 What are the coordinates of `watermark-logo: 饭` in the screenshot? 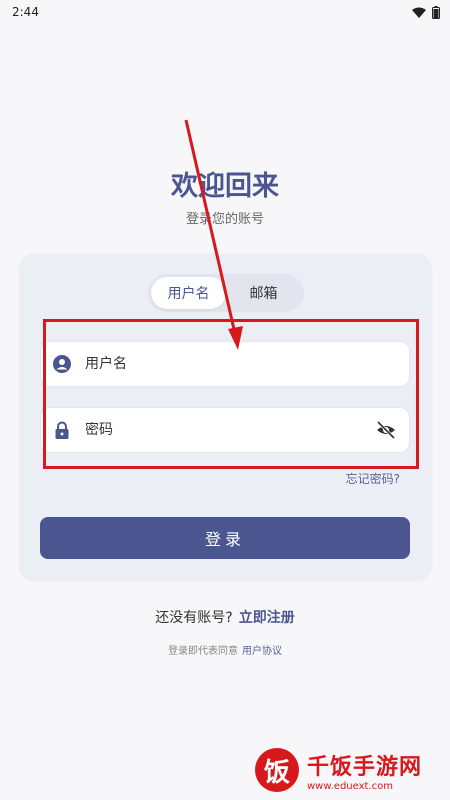 It's located at (277, 770).